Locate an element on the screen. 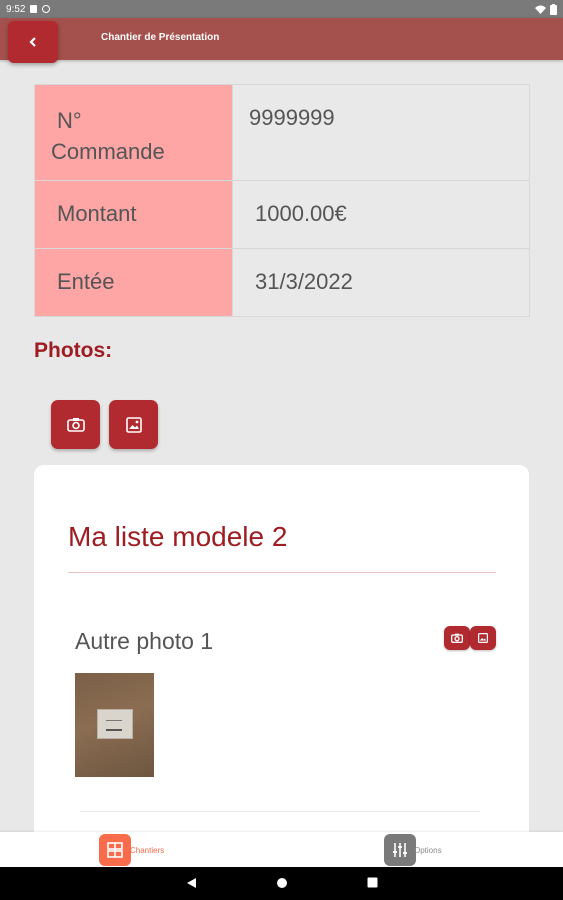 Image resolution: width=563 pixels, height=900 pixels. nav-label-options: Options is located at coordinates (428, 850).